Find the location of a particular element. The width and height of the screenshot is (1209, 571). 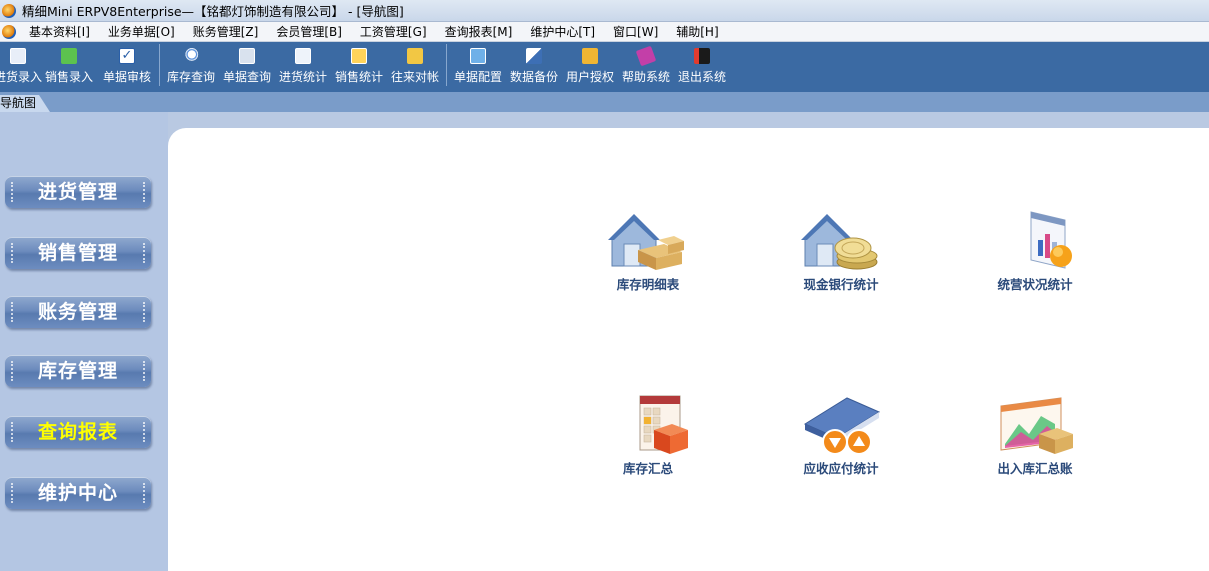

book-arrows-icon is located at coordinates (842, 426).